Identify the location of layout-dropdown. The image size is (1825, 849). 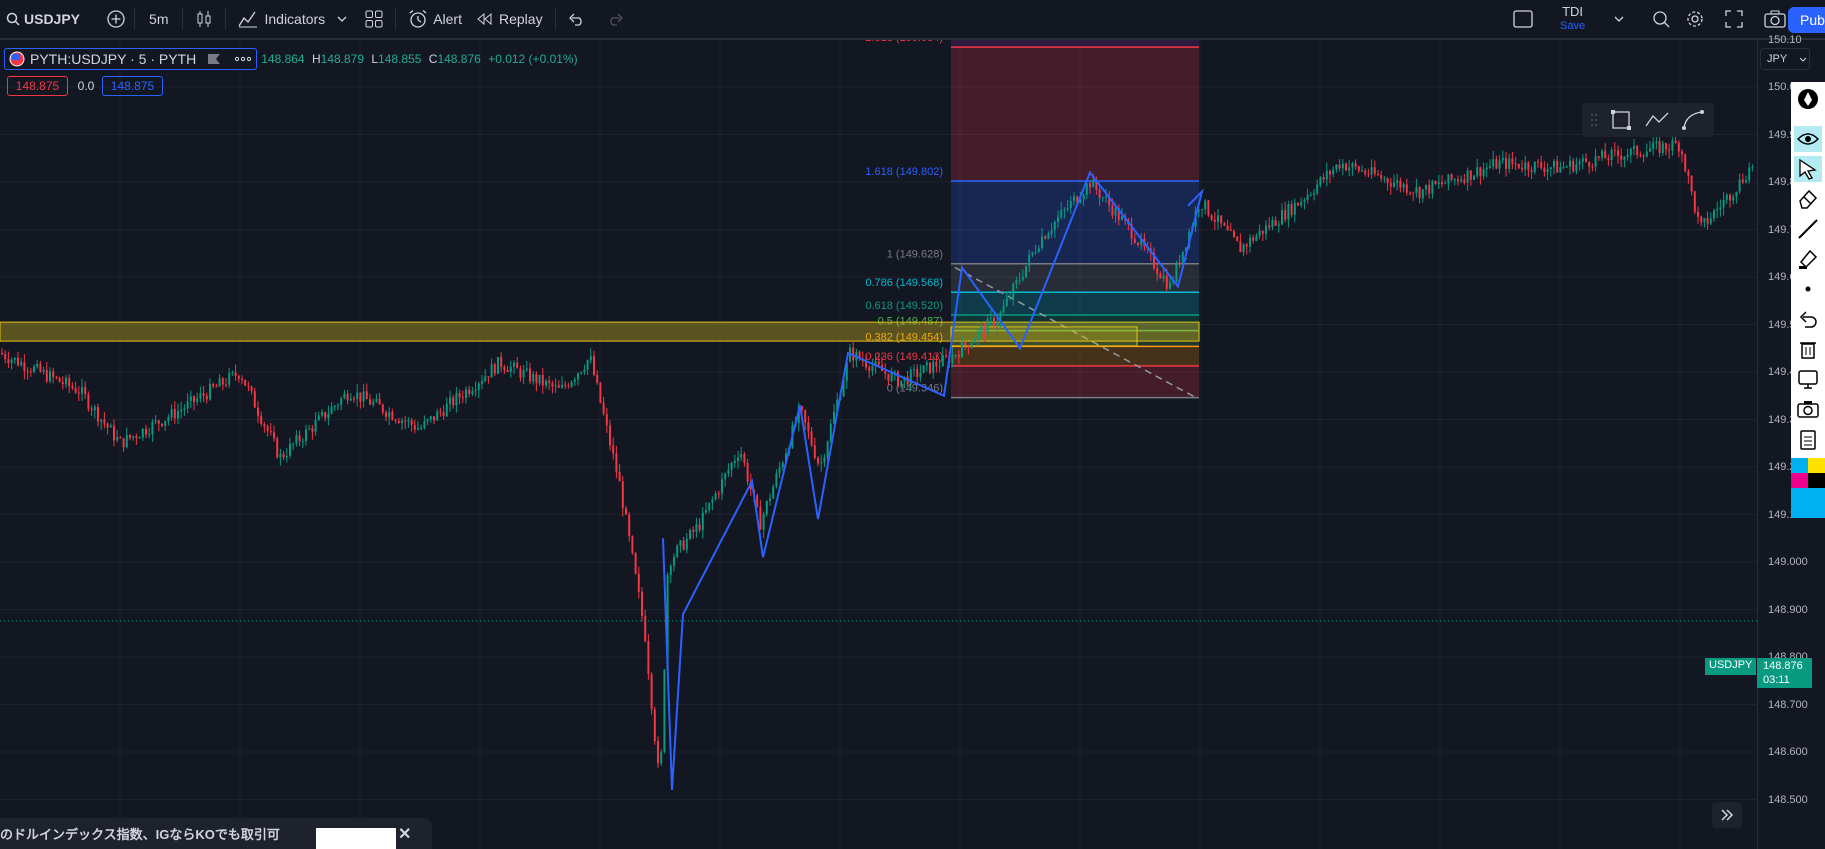
(1619, 19).